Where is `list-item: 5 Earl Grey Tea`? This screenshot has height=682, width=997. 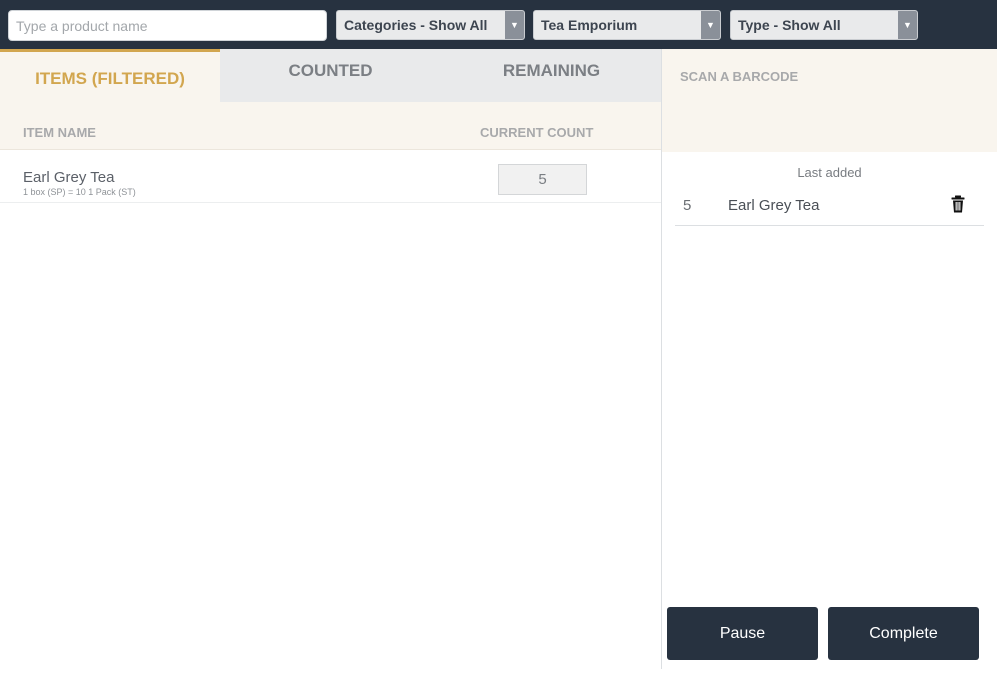 list-item: 5 Earl Grey Tea is located at coordinates (829, 205).